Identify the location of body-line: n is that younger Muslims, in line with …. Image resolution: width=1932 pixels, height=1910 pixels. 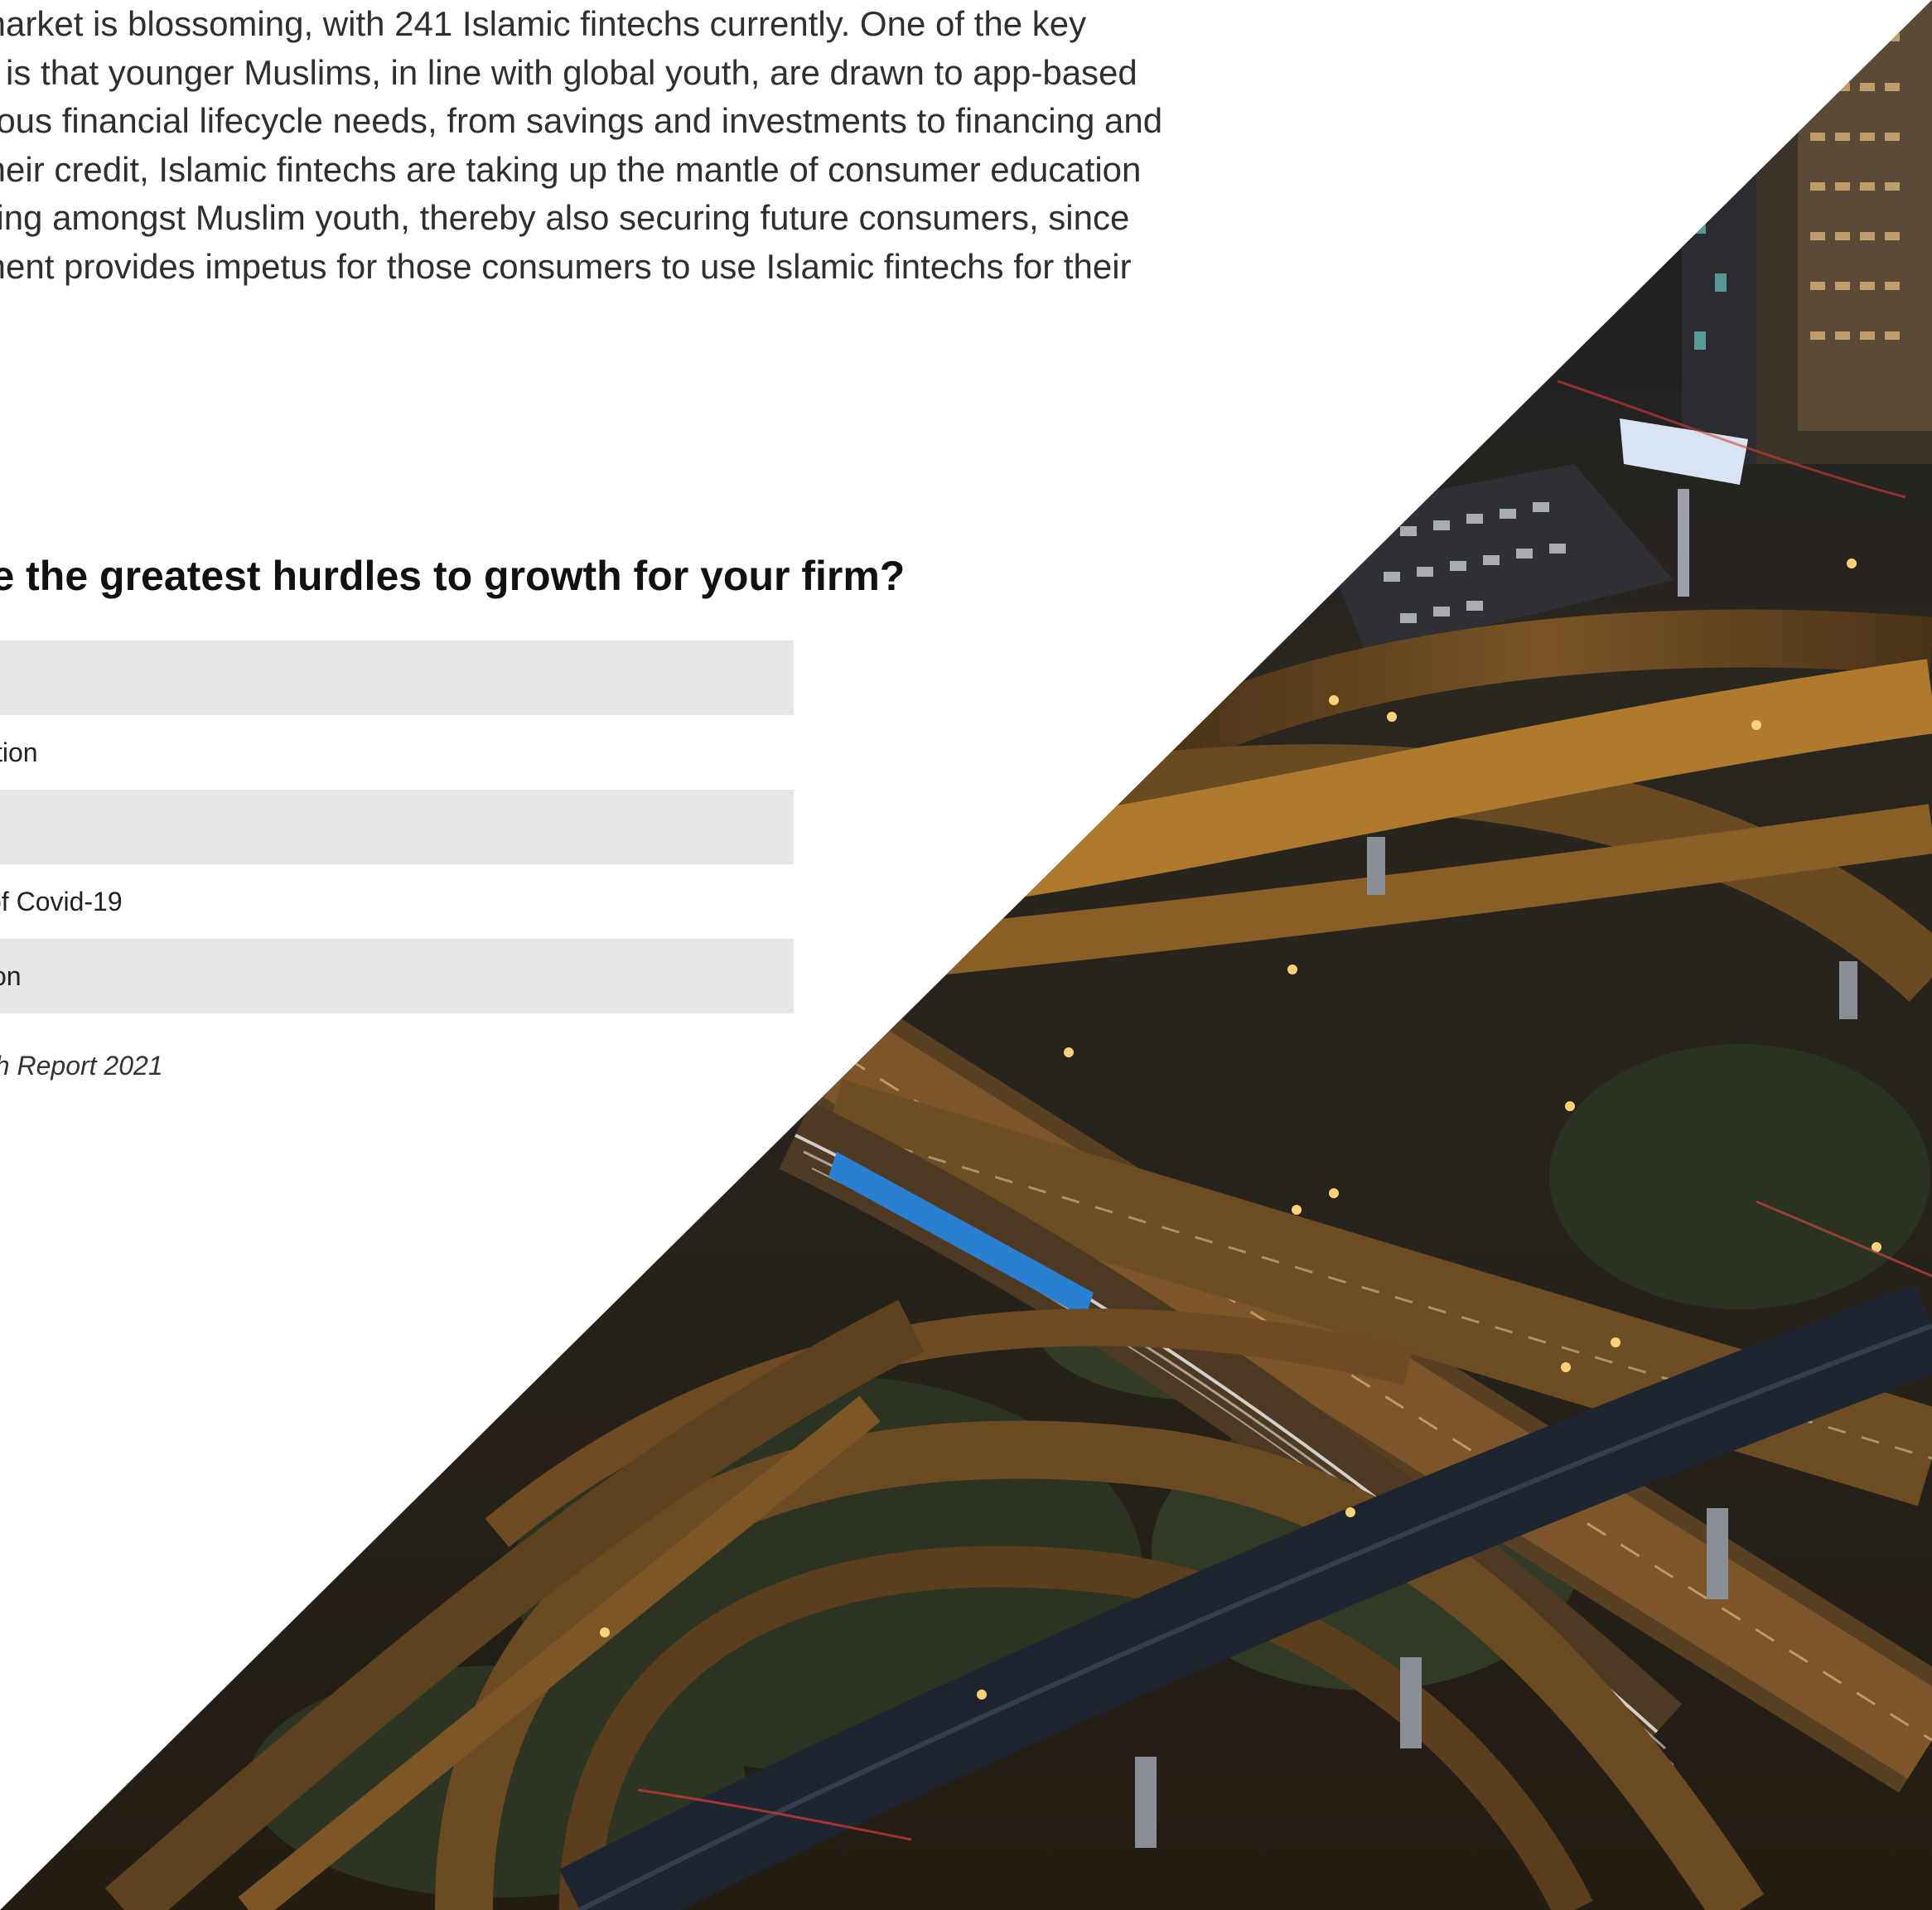
(568, 72).